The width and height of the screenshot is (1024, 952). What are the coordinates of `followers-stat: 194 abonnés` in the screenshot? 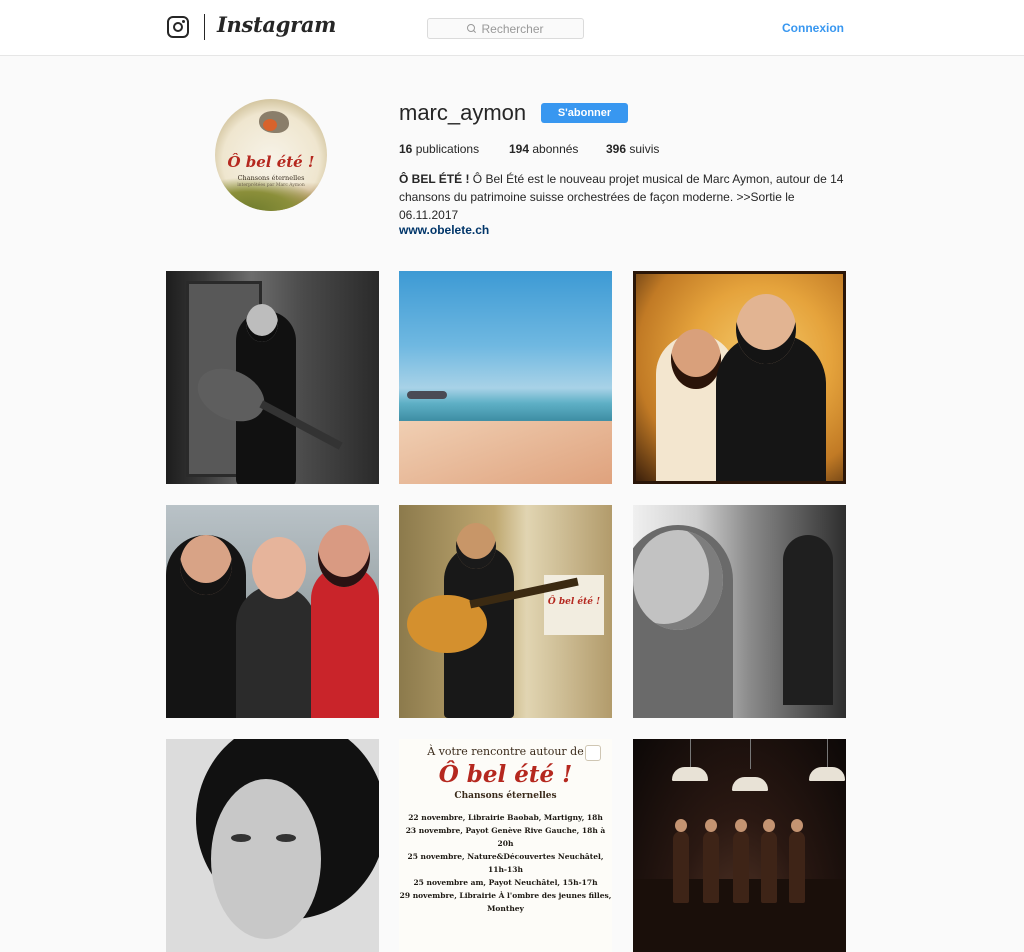 It's located at (557, 149).